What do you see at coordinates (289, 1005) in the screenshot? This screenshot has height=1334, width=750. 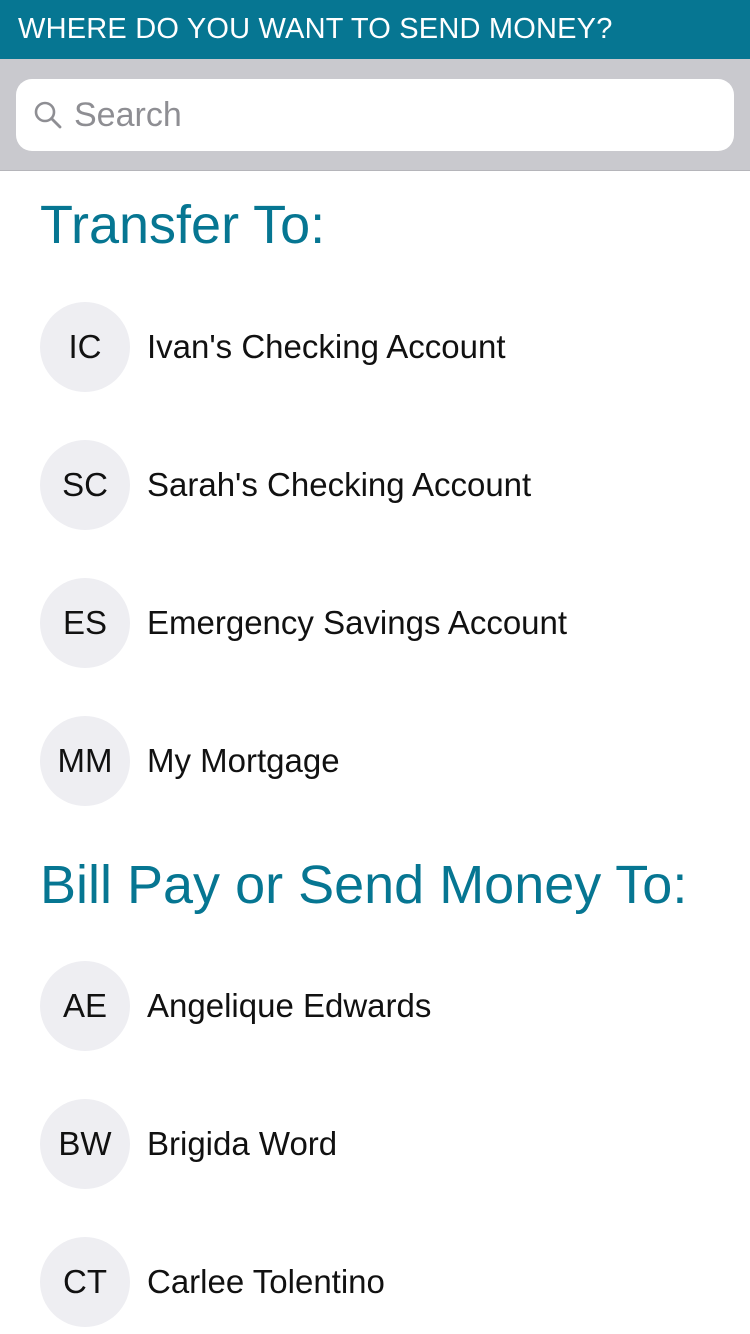 I see `payee-item-label: Angelique Edwards` at bounding box center [289, 1005].